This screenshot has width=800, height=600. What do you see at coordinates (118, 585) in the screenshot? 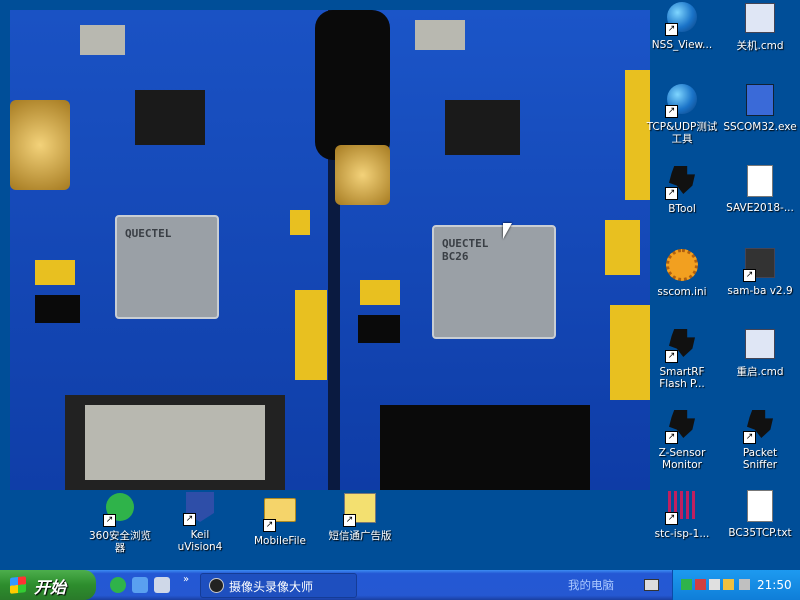
I see `360-browser-quicklaunch-icon` at bounding box center [118, 585].